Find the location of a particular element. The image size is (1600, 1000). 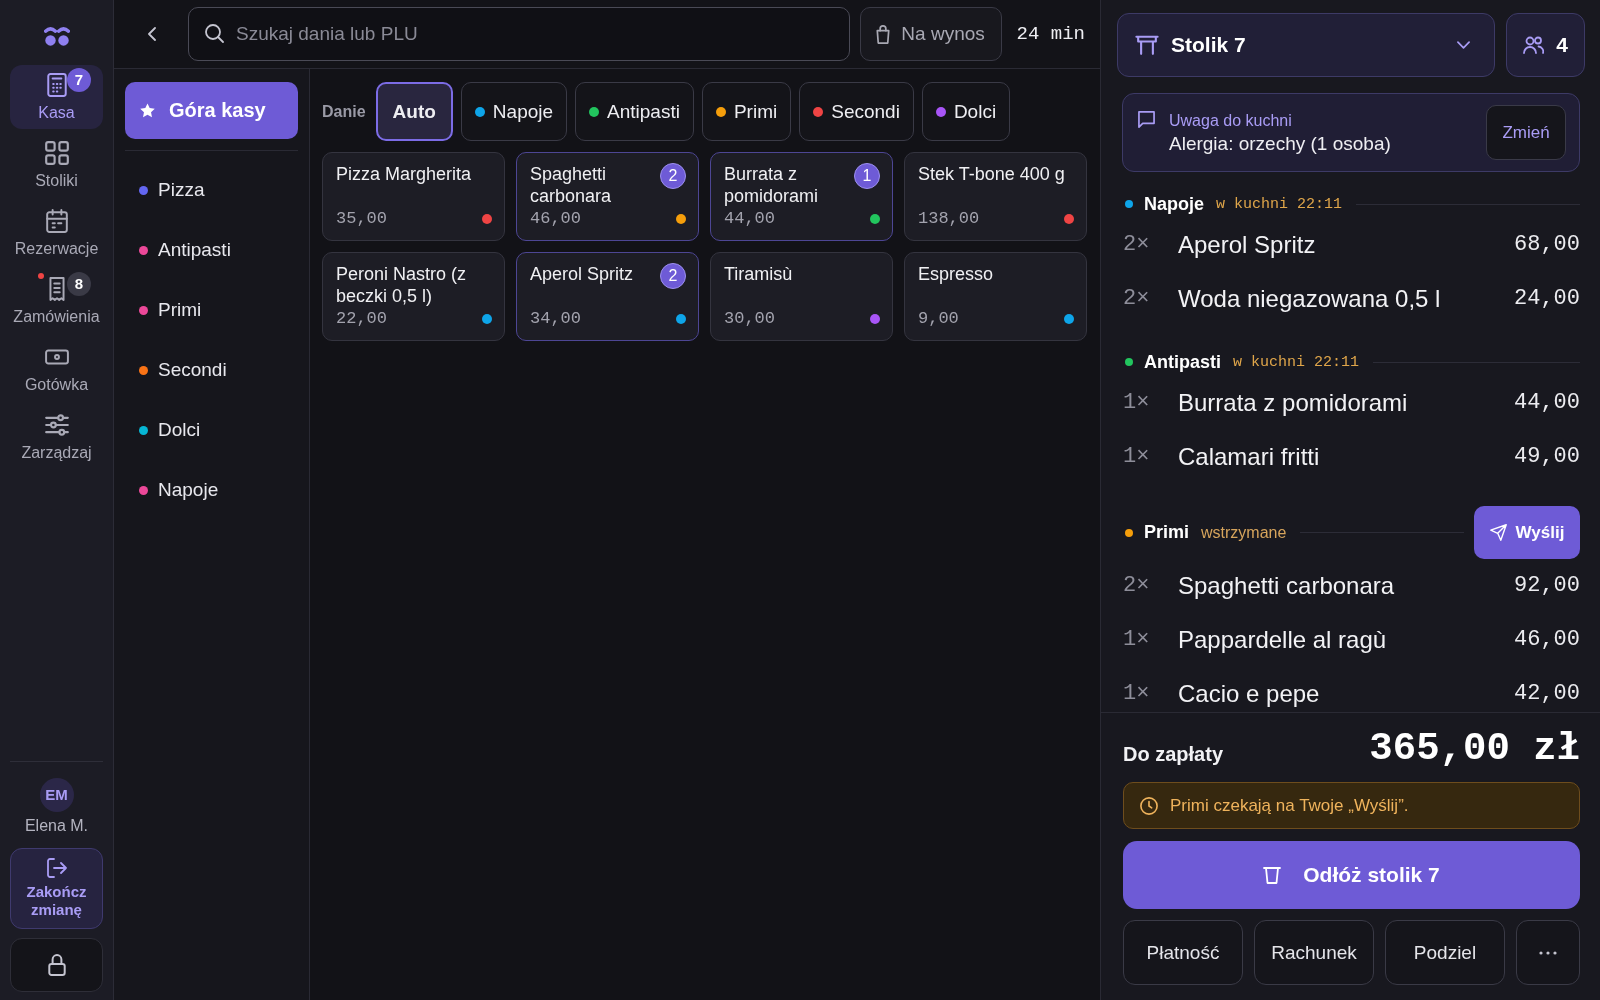

product-price: 9,00 is located at coordinates (938, 319).